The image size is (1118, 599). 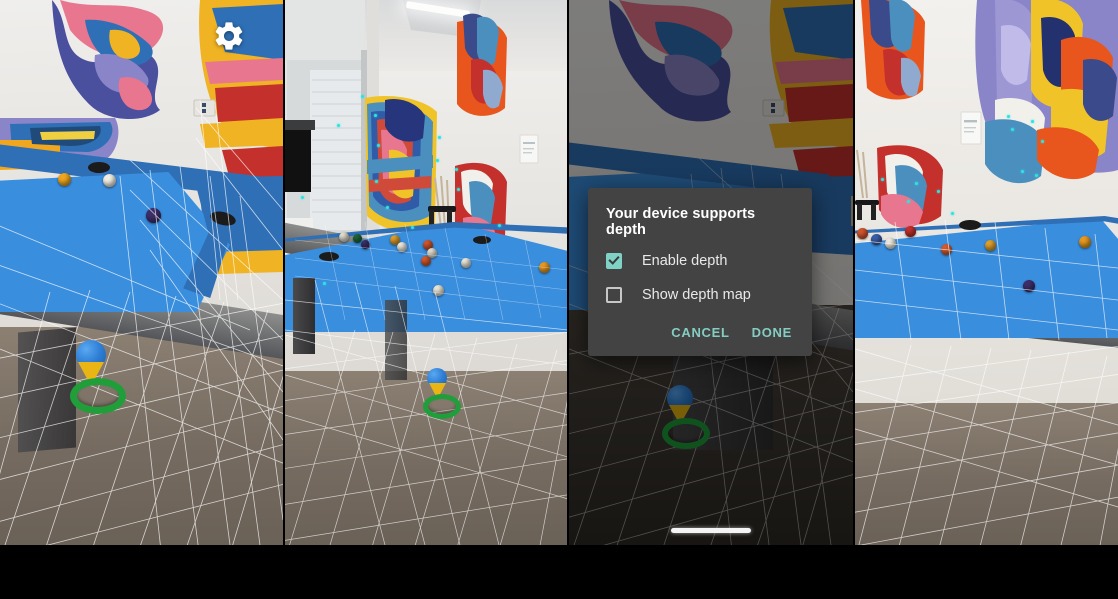 What do you see at coordinates (685, 261) in the screenshot?
I see `enable-depth-label: Enable depth` at bounding box center [685, 261].